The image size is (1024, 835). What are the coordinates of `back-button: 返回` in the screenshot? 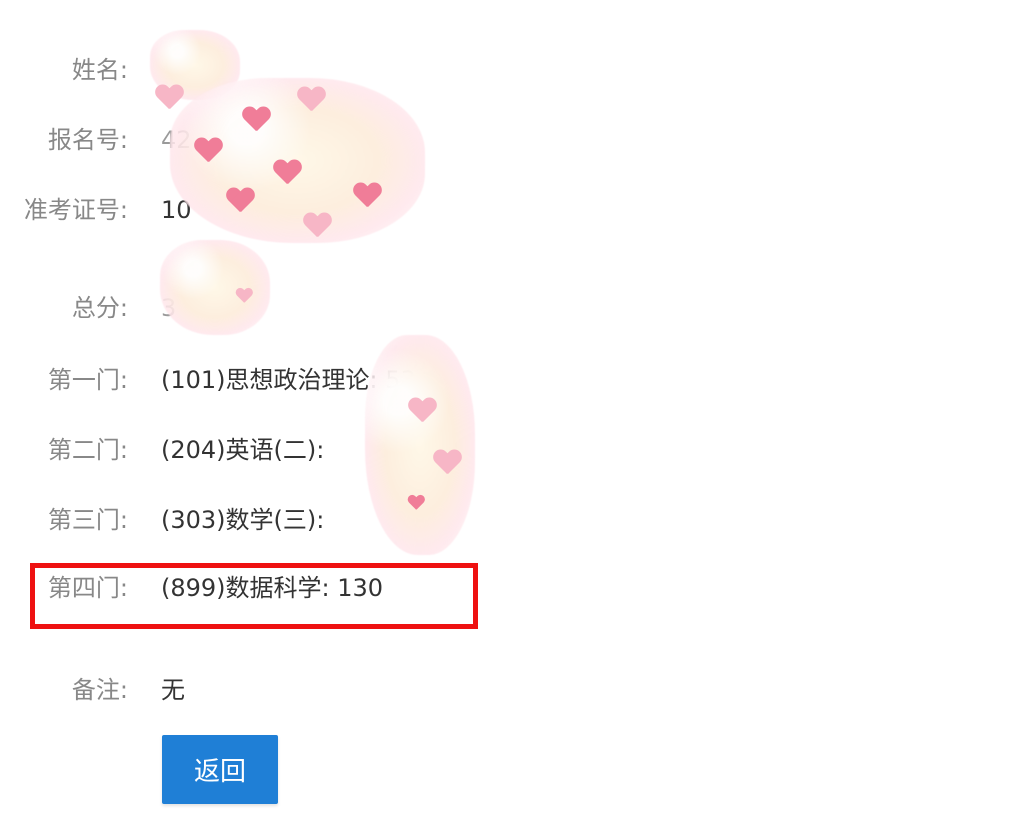 It's located at (220, 769).